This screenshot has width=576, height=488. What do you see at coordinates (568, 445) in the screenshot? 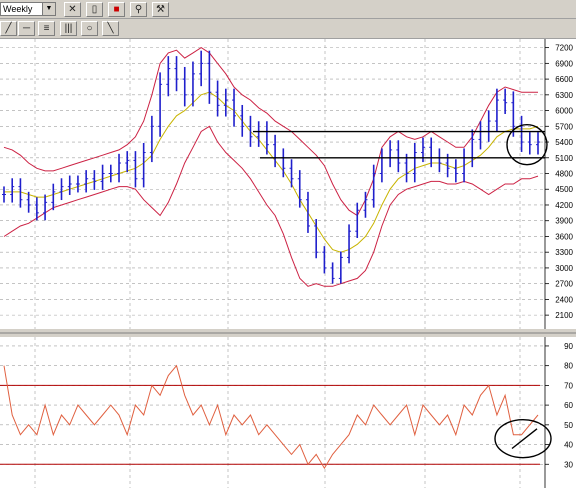
I see `rsi-tick-label: 40` at bounding box center [568, 445].